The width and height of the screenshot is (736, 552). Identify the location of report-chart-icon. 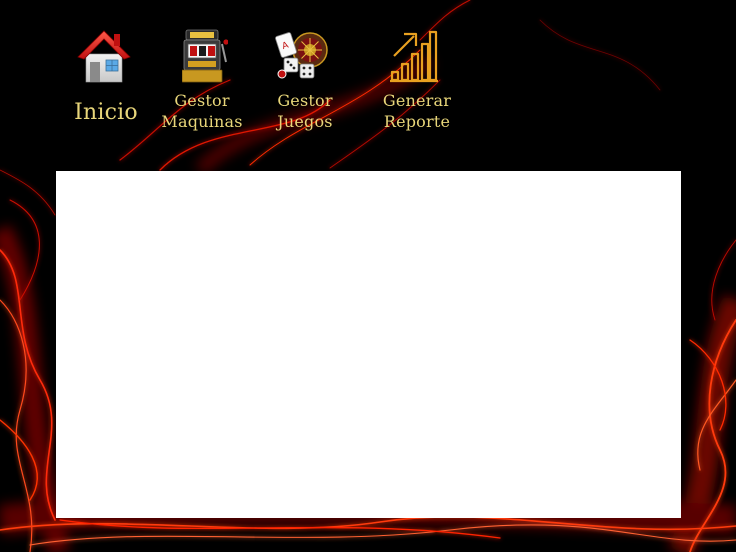
(414, 56).